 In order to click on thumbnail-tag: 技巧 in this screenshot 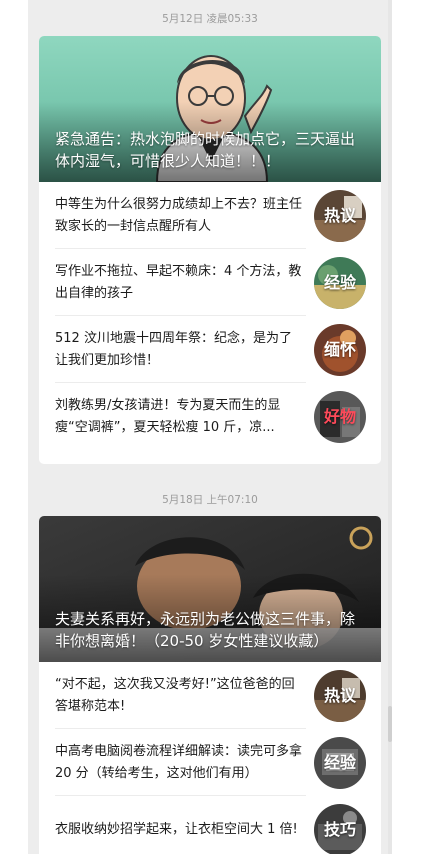, I will do `click(339, 829)`.